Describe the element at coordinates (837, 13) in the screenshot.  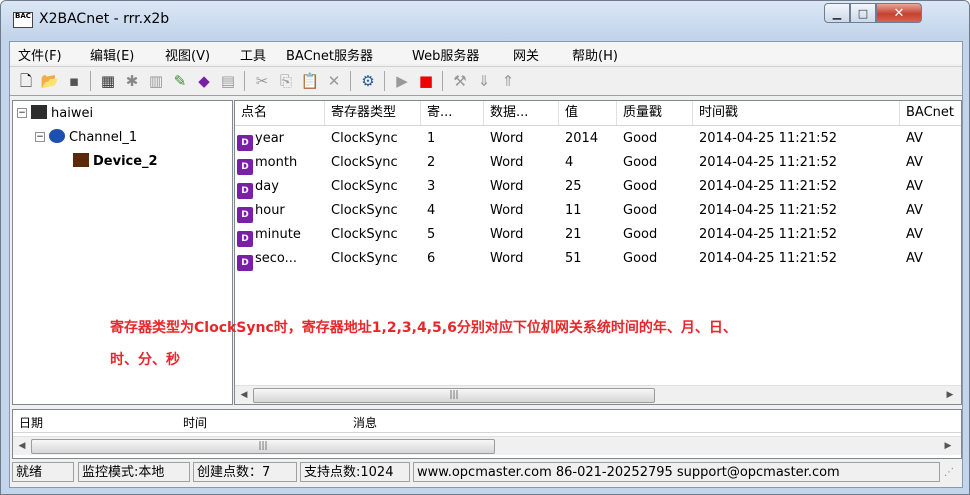
I see `minimize-button: ▁` at that location.